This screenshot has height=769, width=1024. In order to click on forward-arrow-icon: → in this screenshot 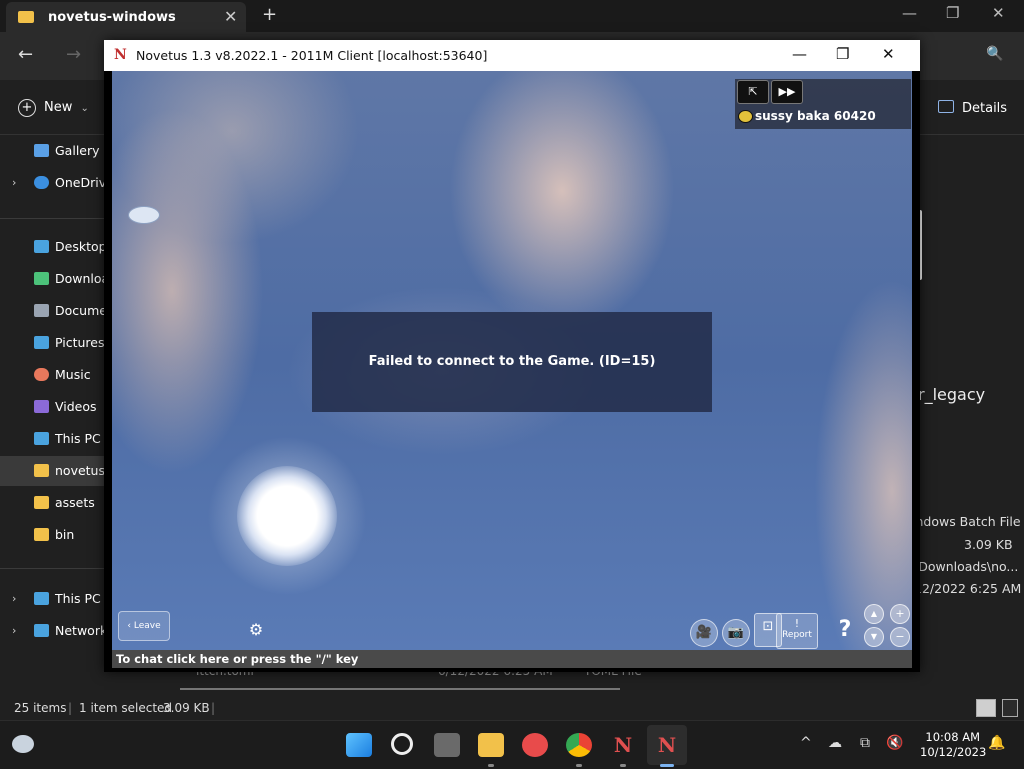, I will do `click(73, 54)`.